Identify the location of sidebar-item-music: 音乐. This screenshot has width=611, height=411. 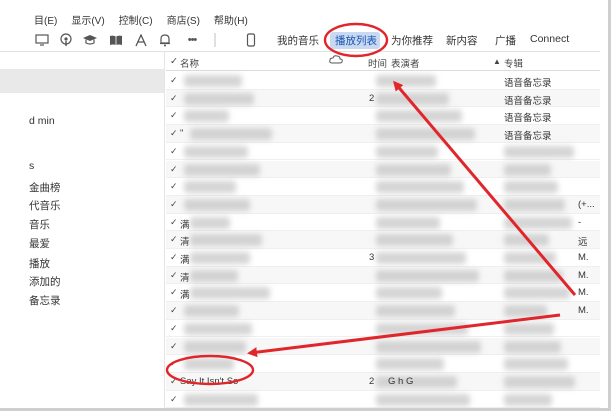
(39, 224).